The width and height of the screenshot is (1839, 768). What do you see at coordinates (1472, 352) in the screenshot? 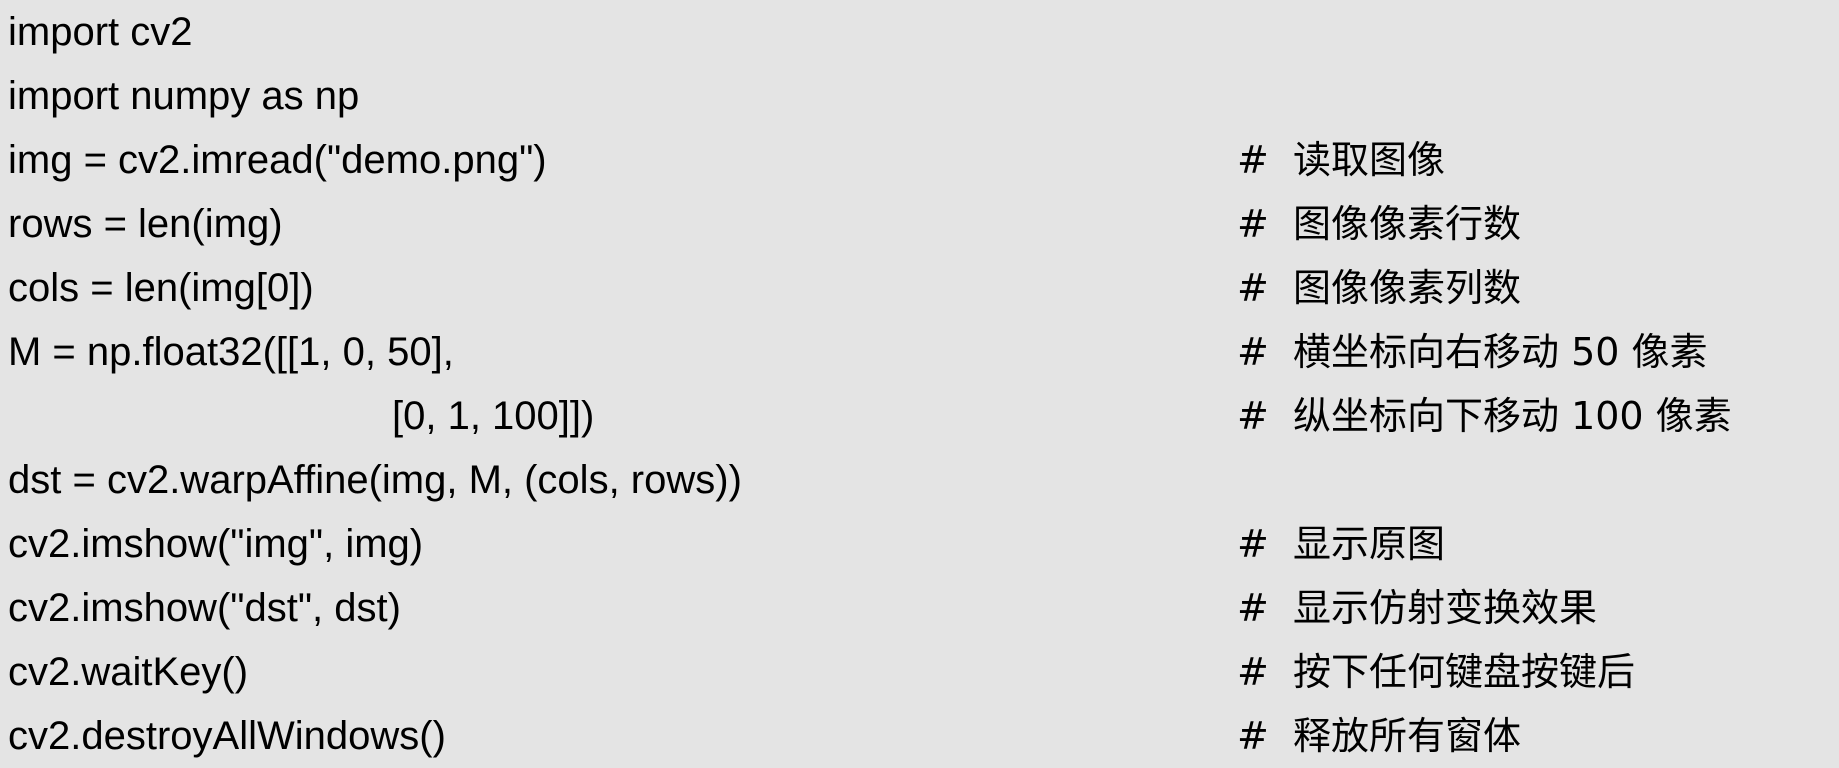
I see `code-comment: # 横坐标向右移动 50 像素` at bounding box center [1472, 352].